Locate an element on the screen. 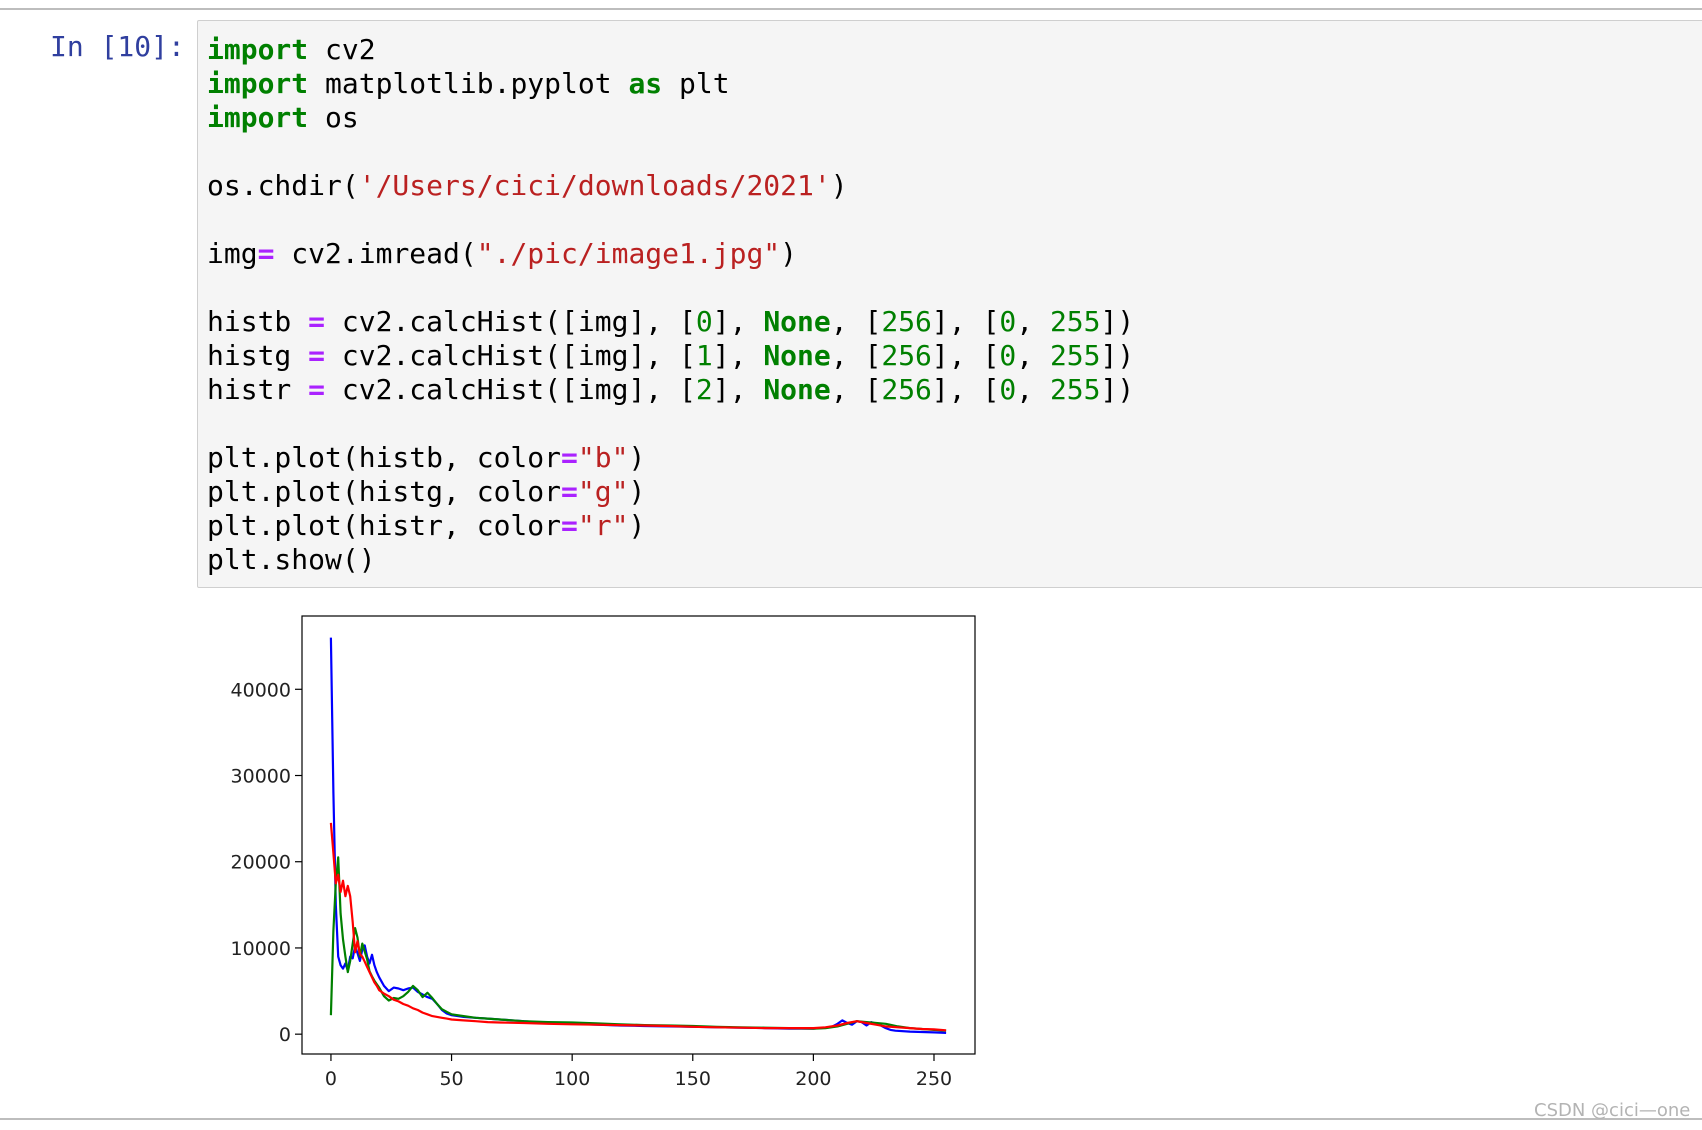 The image size is (1702, 1130). code-token: plt is located at coordinates (696, 83).